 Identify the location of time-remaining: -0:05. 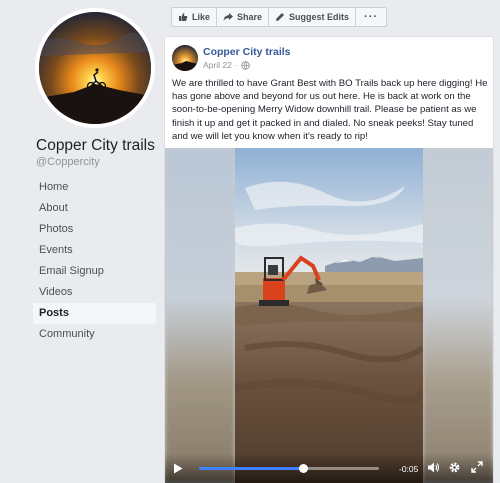
(409, 469).